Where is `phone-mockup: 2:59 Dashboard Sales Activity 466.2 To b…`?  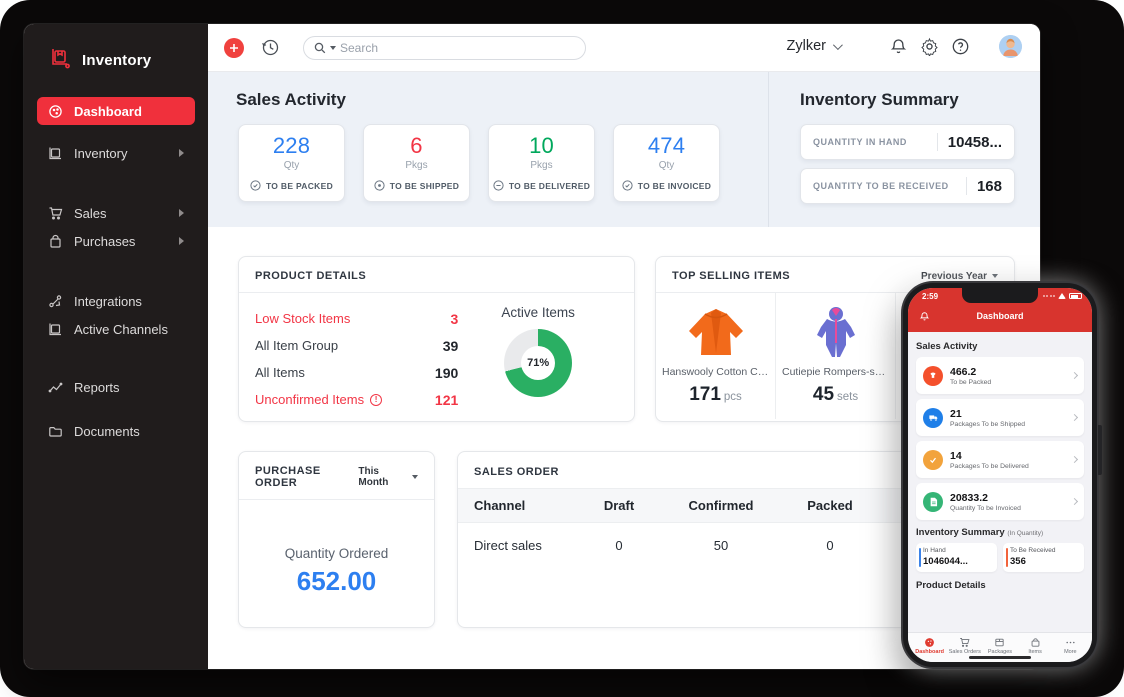
phone-mockup: 2:59 Dashboard Sales Activity 466.2 To b… is located at coordinates (1002, 475).